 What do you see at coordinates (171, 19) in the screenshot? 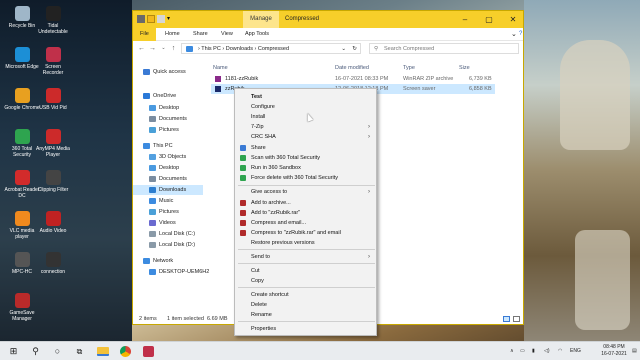
I see `chevron-down-icon: ▾` at bounding box center [171, 19].